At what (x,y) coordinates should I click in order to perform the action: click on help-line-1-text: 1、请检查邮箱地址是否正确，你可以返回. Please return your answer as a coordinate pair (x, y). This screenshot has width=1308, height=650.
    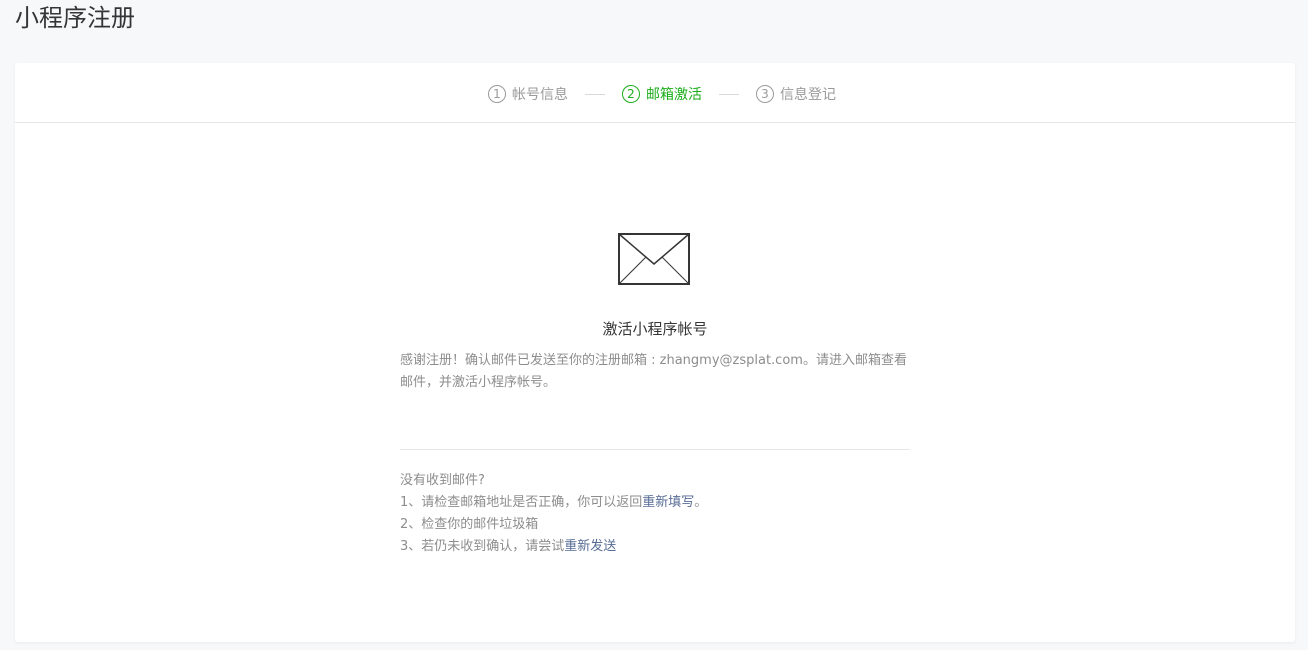
    Looking at the image, I should click on (521, 502).